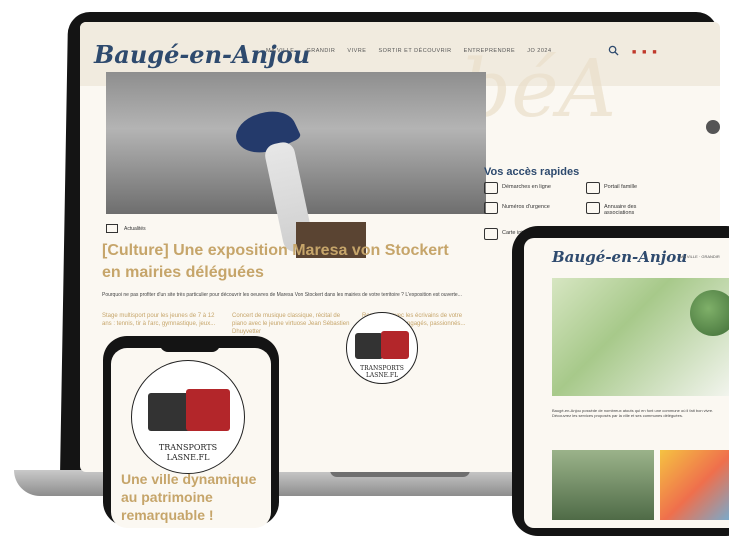  Describe the element at coordinates (188, 417) in the screenshot. I see `phone-transport-logo: TRANSPORTS LASNE.FL` at that location.